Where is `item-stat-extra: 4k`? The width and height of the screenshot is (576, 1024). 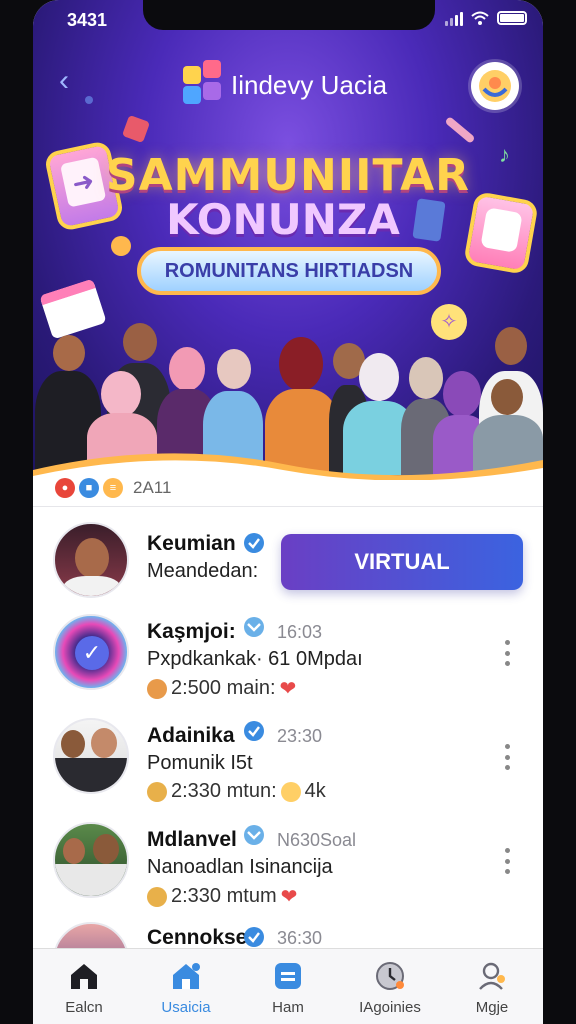 item-stat-extra: 4k is located at coordinates (315, 791).